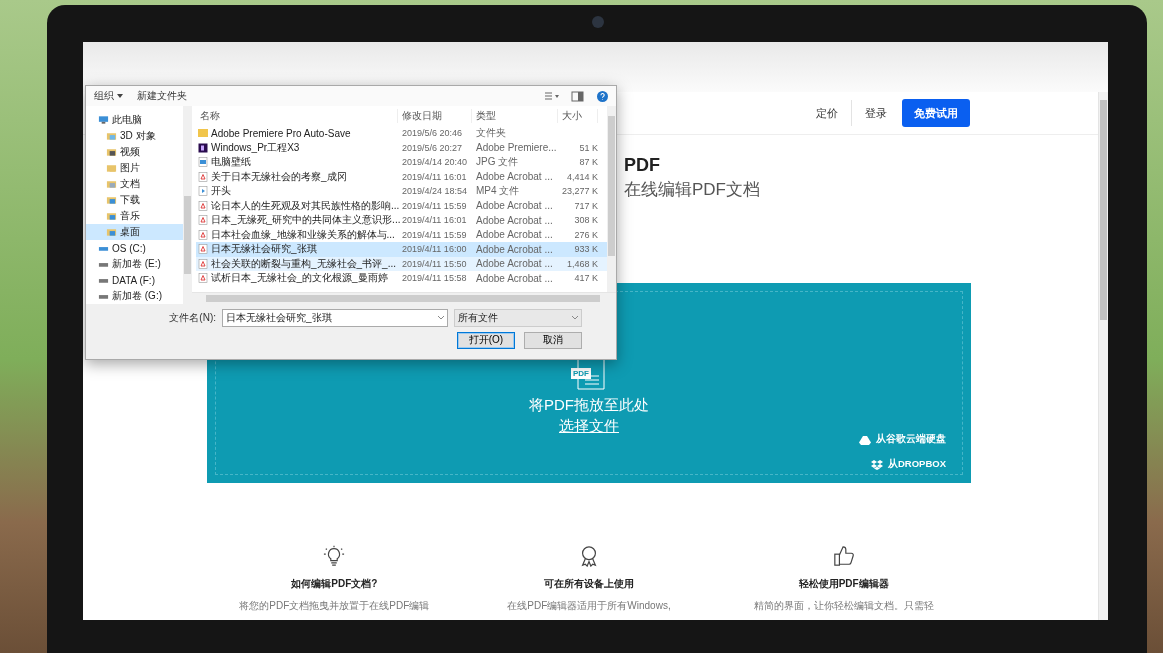  I want to click on file-row: 日本社会血缘_地缘和业缘关系的解体与... 2019/4/11 15:59 Adobe Acrobat ... 276 K, so click(401, 234).